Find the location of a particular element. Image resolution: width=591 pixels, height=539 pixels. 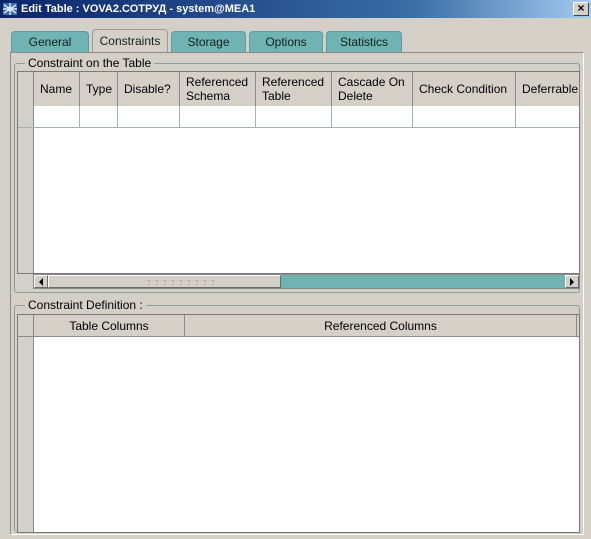

column-header-cascade-on-delete: Cascade On Delete is located at coordinates (372, 89).